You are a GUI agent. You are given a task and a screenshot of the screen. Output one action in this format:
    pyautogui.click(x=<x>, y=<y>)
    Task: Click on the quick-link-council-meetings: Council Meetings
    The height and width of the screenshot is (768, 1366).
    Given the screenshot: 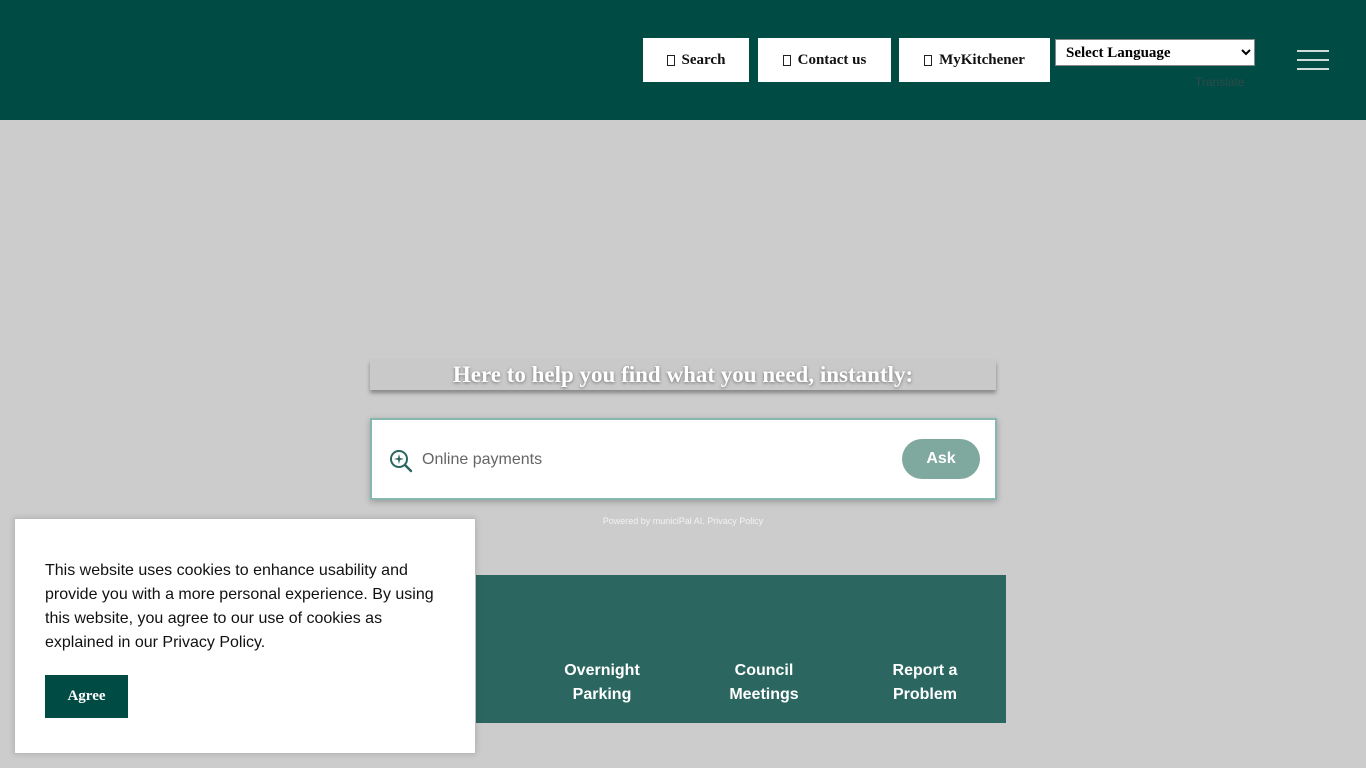 What is the action you would take?
    pyautogui.click(x=764, y=683)
    